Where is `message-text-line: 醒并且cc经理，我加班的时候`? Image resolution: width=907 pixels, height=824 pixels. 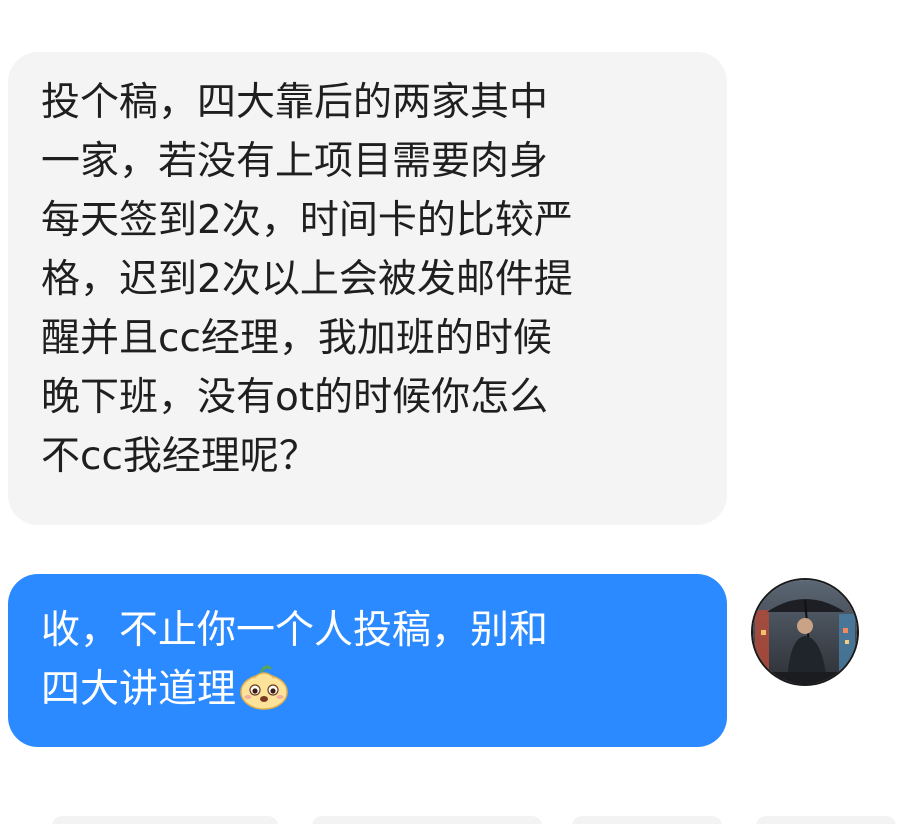
message-text-line: 醒并且cc经理，我加班的时候 is located at coordinates (296, 338).